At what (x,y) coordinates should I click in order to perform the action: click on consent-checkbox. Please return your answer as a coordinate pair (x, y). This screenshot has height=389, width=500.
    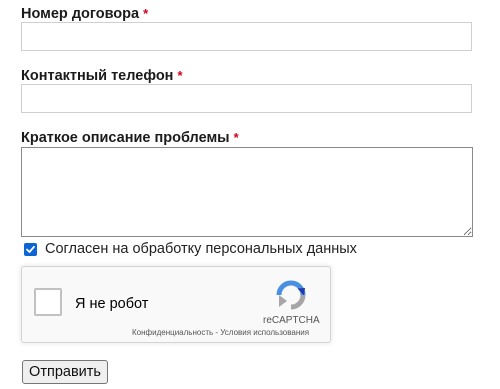
    Looking at the image, I should click on (30, 249).